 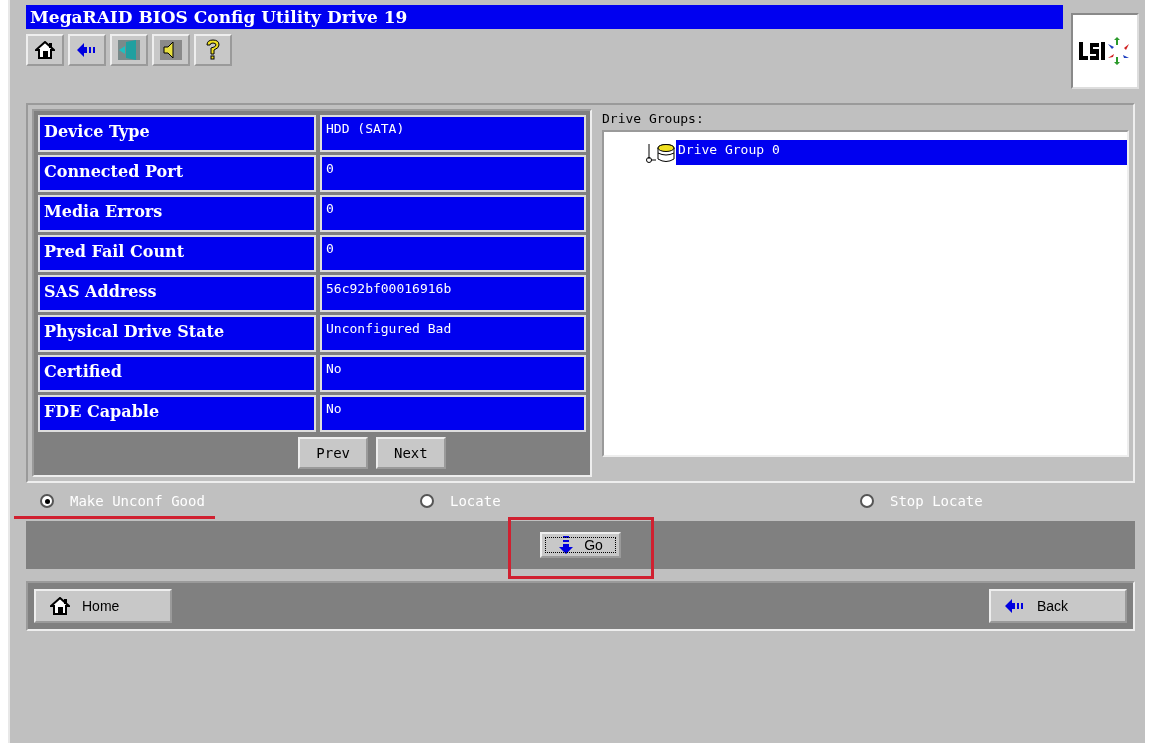 What do you see at coordinates (177, 213) in the screenshot?
I see `property-label: Media Errors` at bounding box center [177, 213].